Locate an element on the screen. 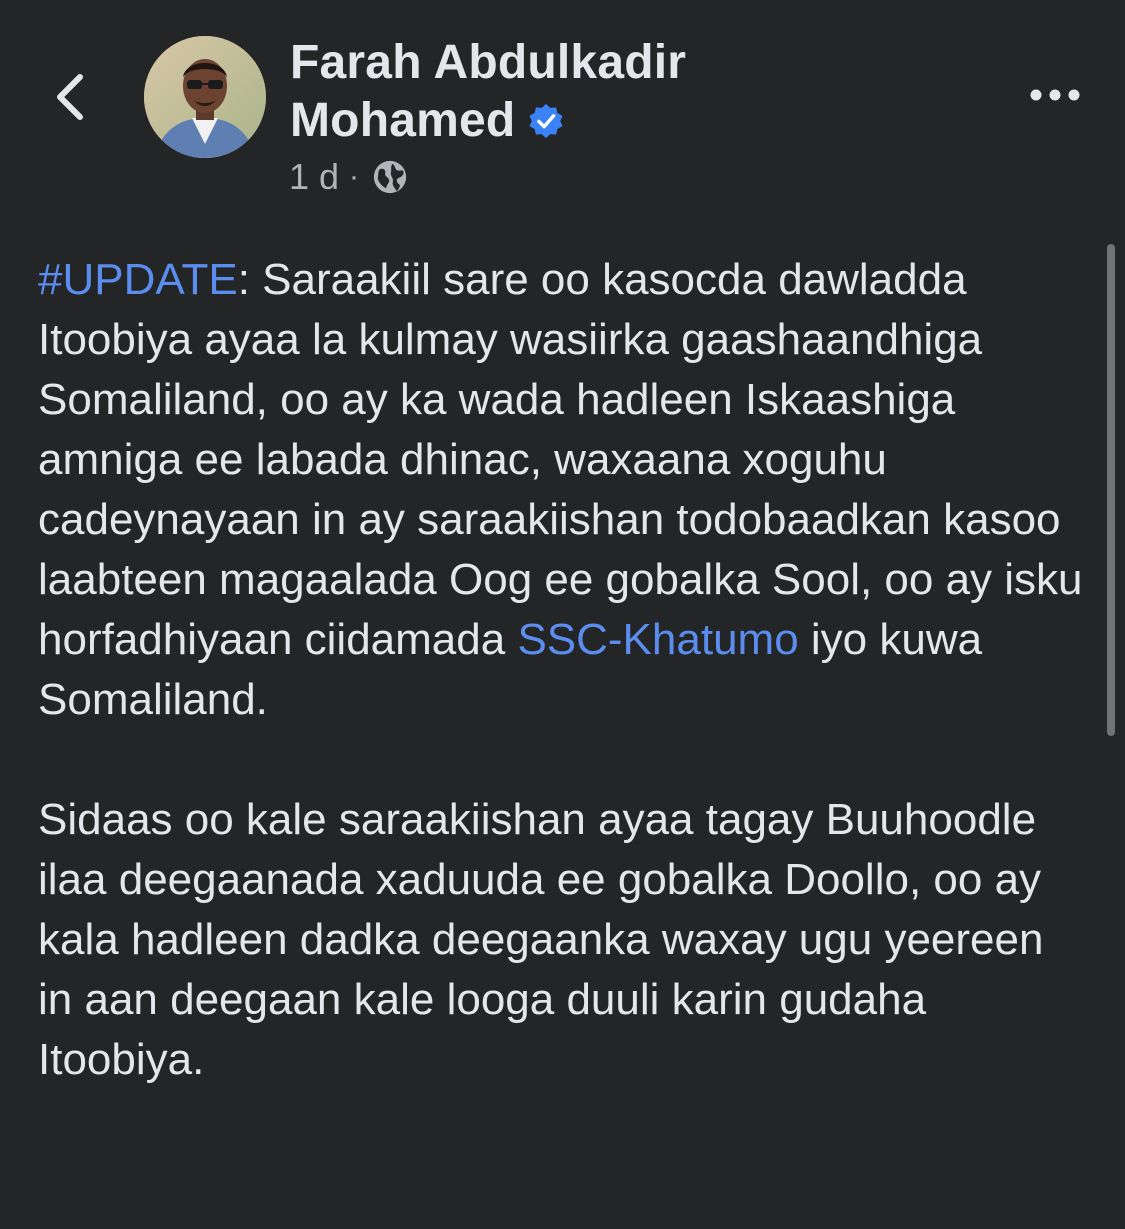 Image resolution: width=1125 pixels, height=1229 pixels. back-button is located at coordinates (70, 97).